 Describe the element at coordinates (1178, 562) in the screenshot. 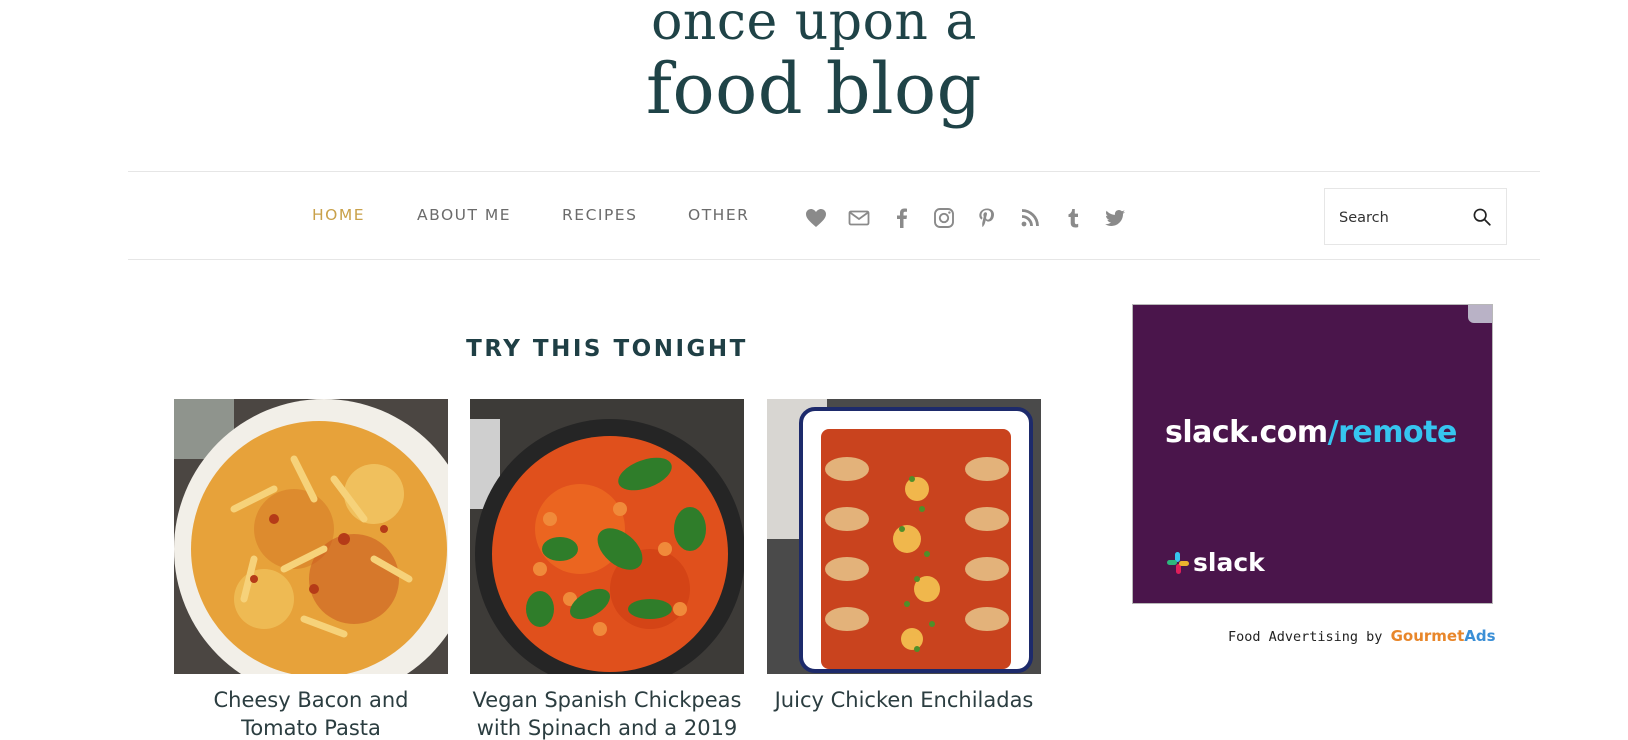

I see `slack-logo-icon` at that location.